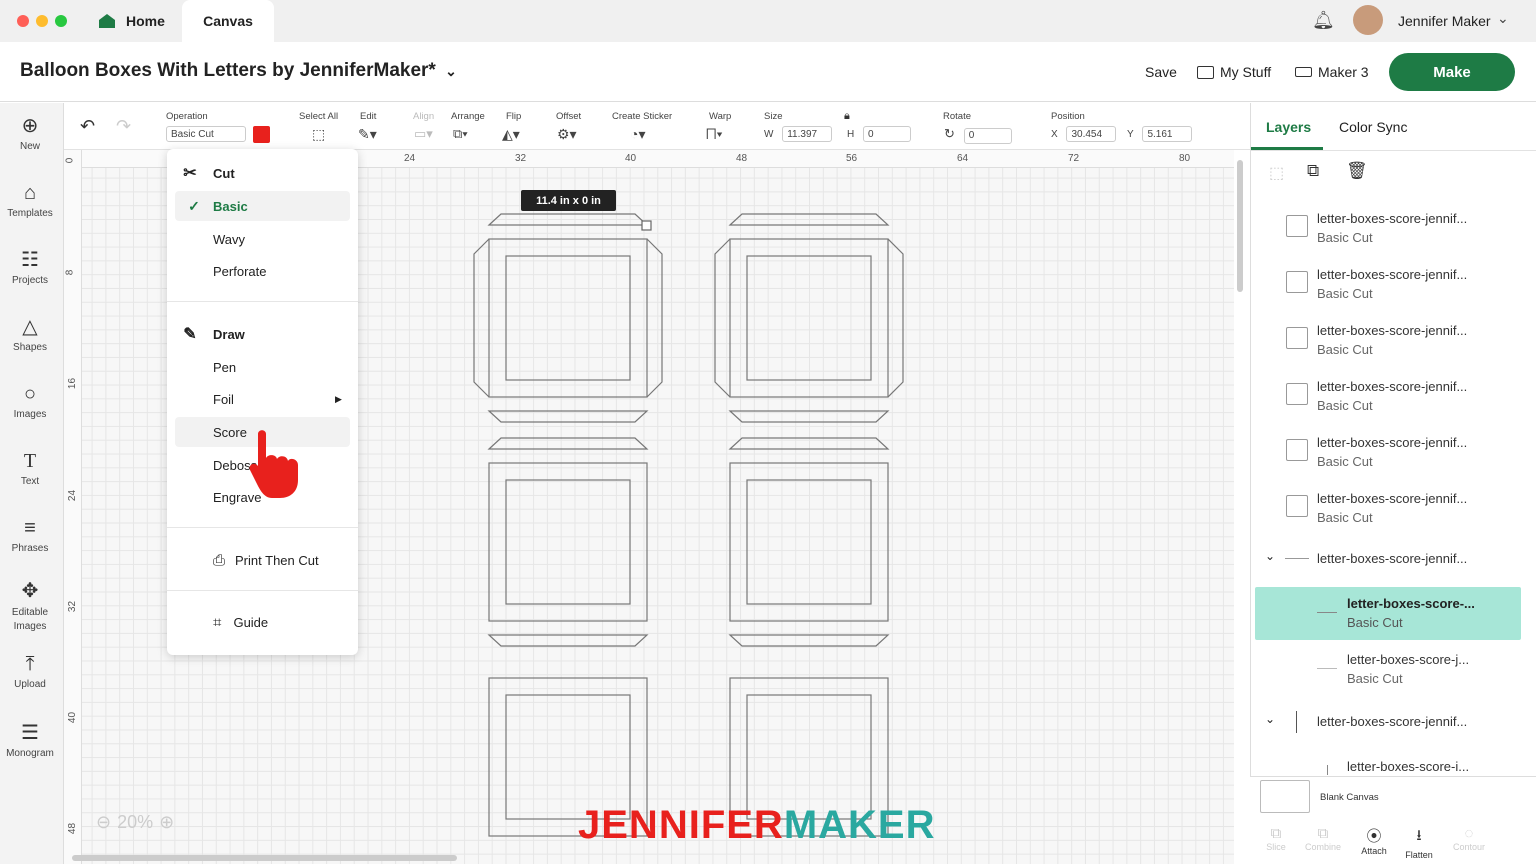  What do you see at coordinates (1388, 613) in the screenshot?
I see `layer-item-selected: letter-boxes-score-... Basic Cut` at bounding box center [1388, 613].